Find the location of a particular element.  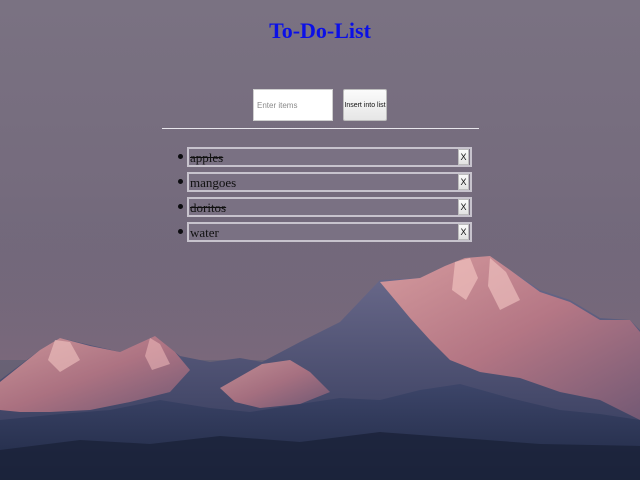

page-title: To-Do-List is located at coordinates (320, 30).